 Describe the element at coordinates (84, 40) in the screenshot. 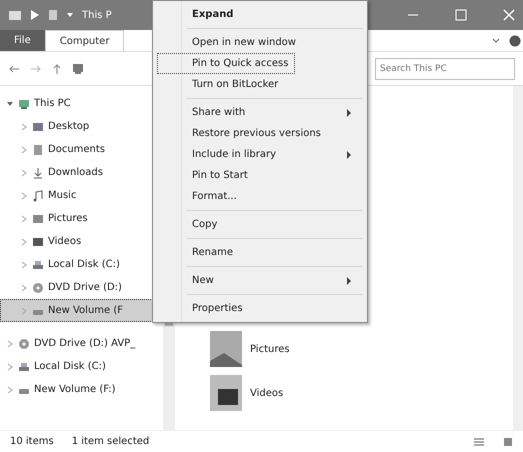

I see `ribbon-tab: Computer` at that location.